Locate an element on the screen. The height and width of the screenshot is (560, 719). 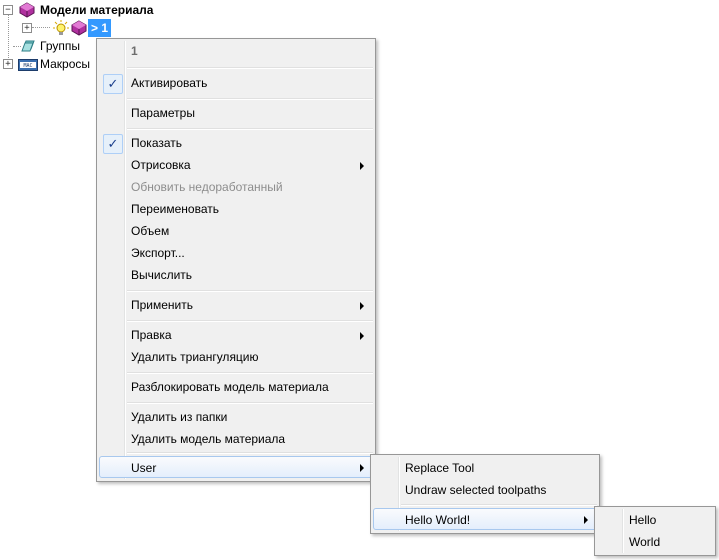
collapse-icon: − is located at coordinates (8, 10).